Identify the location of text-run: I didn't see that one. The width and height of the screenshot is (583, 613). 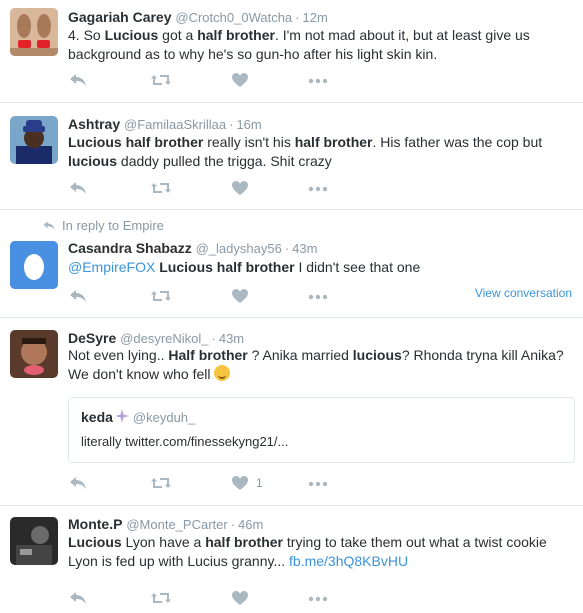
(357, 267).